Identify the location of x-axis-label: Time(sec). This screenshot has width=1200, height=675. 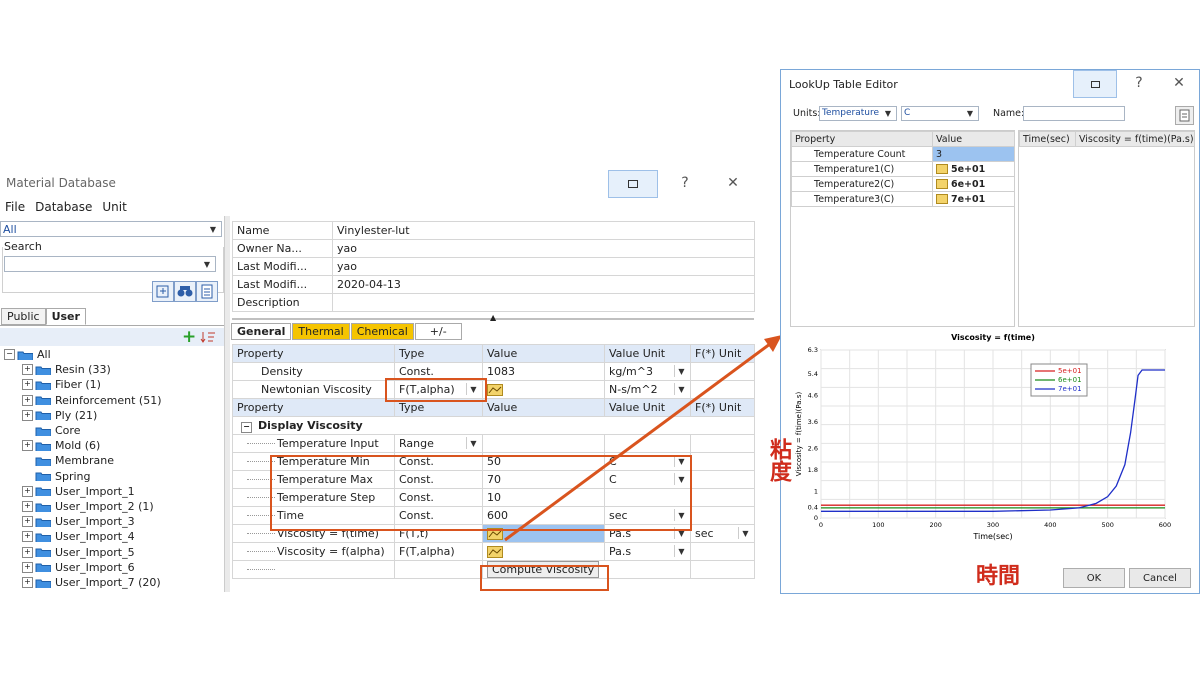
(992, 536).